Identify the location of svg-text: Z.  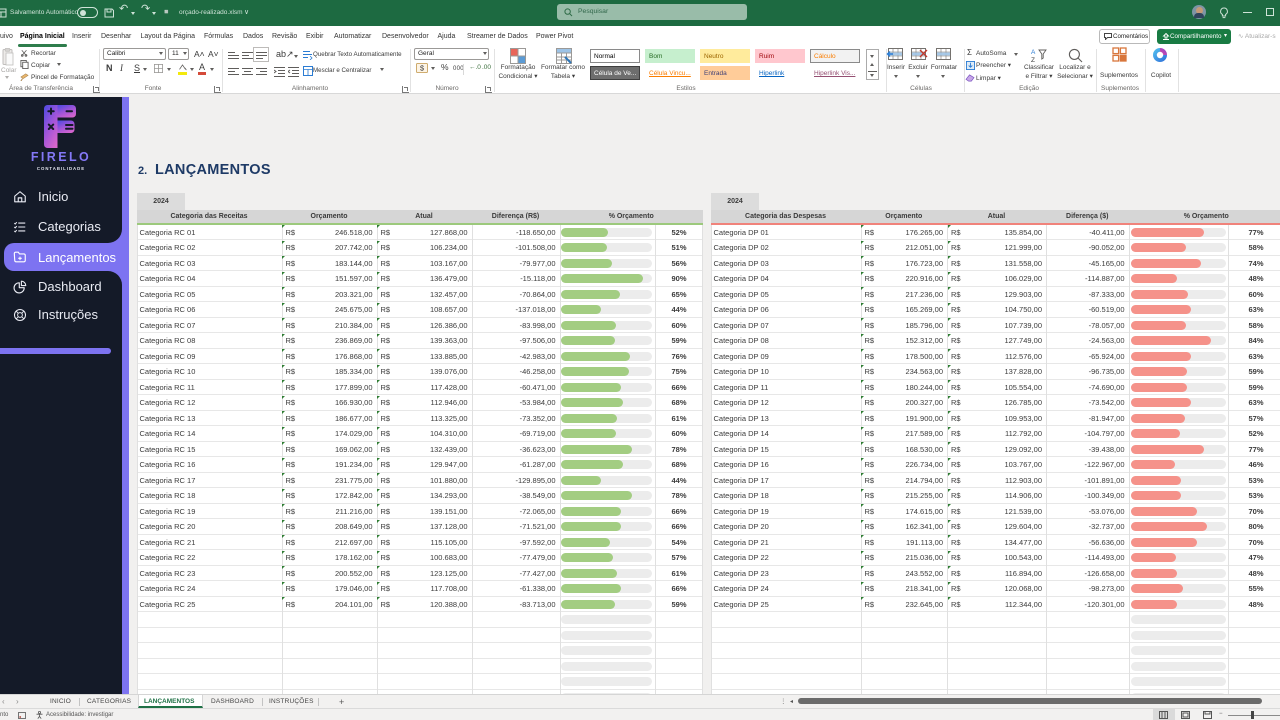
(1033, 60).